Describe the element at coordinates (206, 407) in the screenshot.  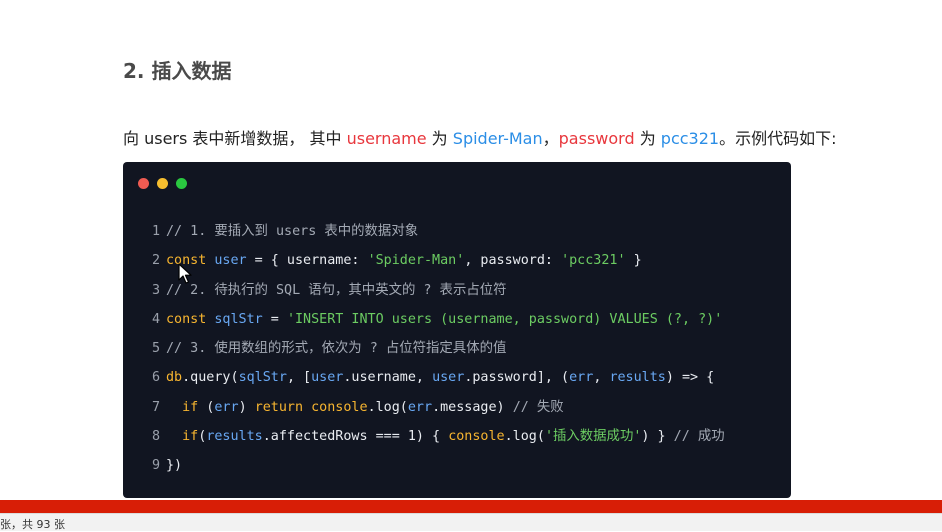
I see `code-text: (` at that location.